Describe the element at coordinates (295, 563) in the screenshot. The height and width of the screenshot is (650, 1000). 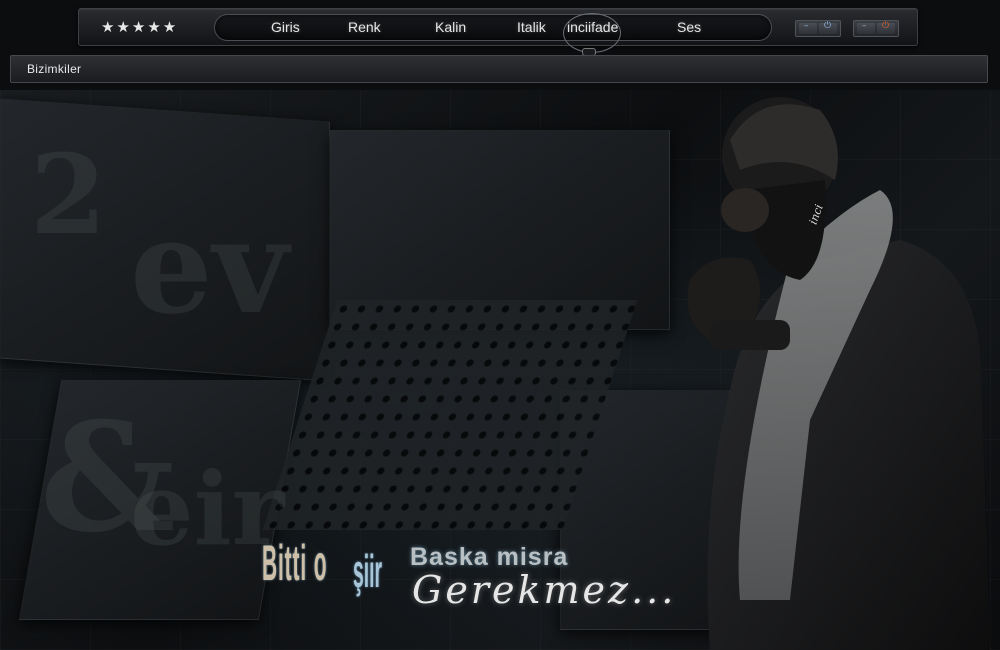
I see `artwork-text-bitti: Bitti o` at that location.